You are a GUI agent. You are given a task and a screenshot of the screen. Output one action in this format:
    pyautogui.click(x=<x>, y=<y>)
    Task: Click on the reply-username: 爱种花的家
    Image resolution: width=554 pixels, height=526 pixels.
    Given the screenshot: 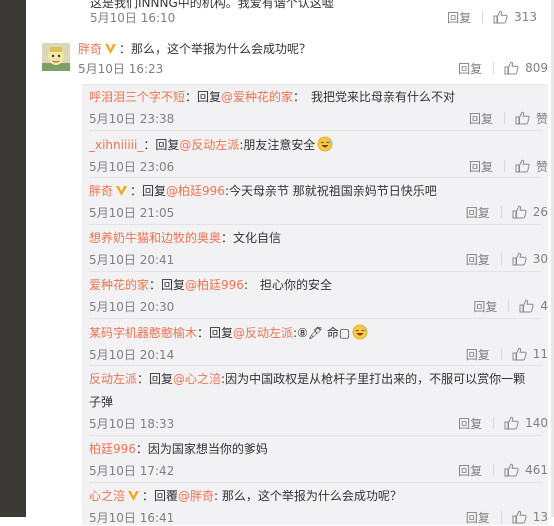 What is the action you would take?
    pyautogui.click(x=119, y=285)
    